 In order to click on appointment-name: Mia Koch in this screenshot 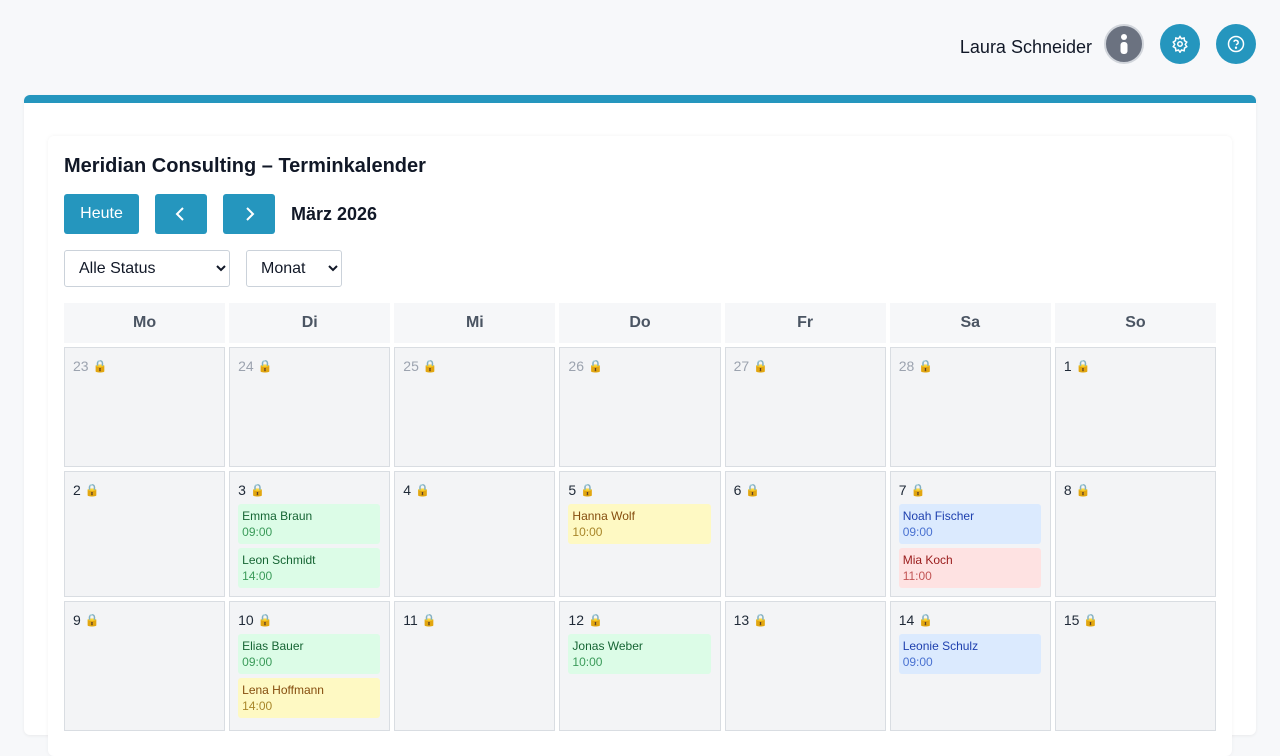, I will do `click(927, 560)`.